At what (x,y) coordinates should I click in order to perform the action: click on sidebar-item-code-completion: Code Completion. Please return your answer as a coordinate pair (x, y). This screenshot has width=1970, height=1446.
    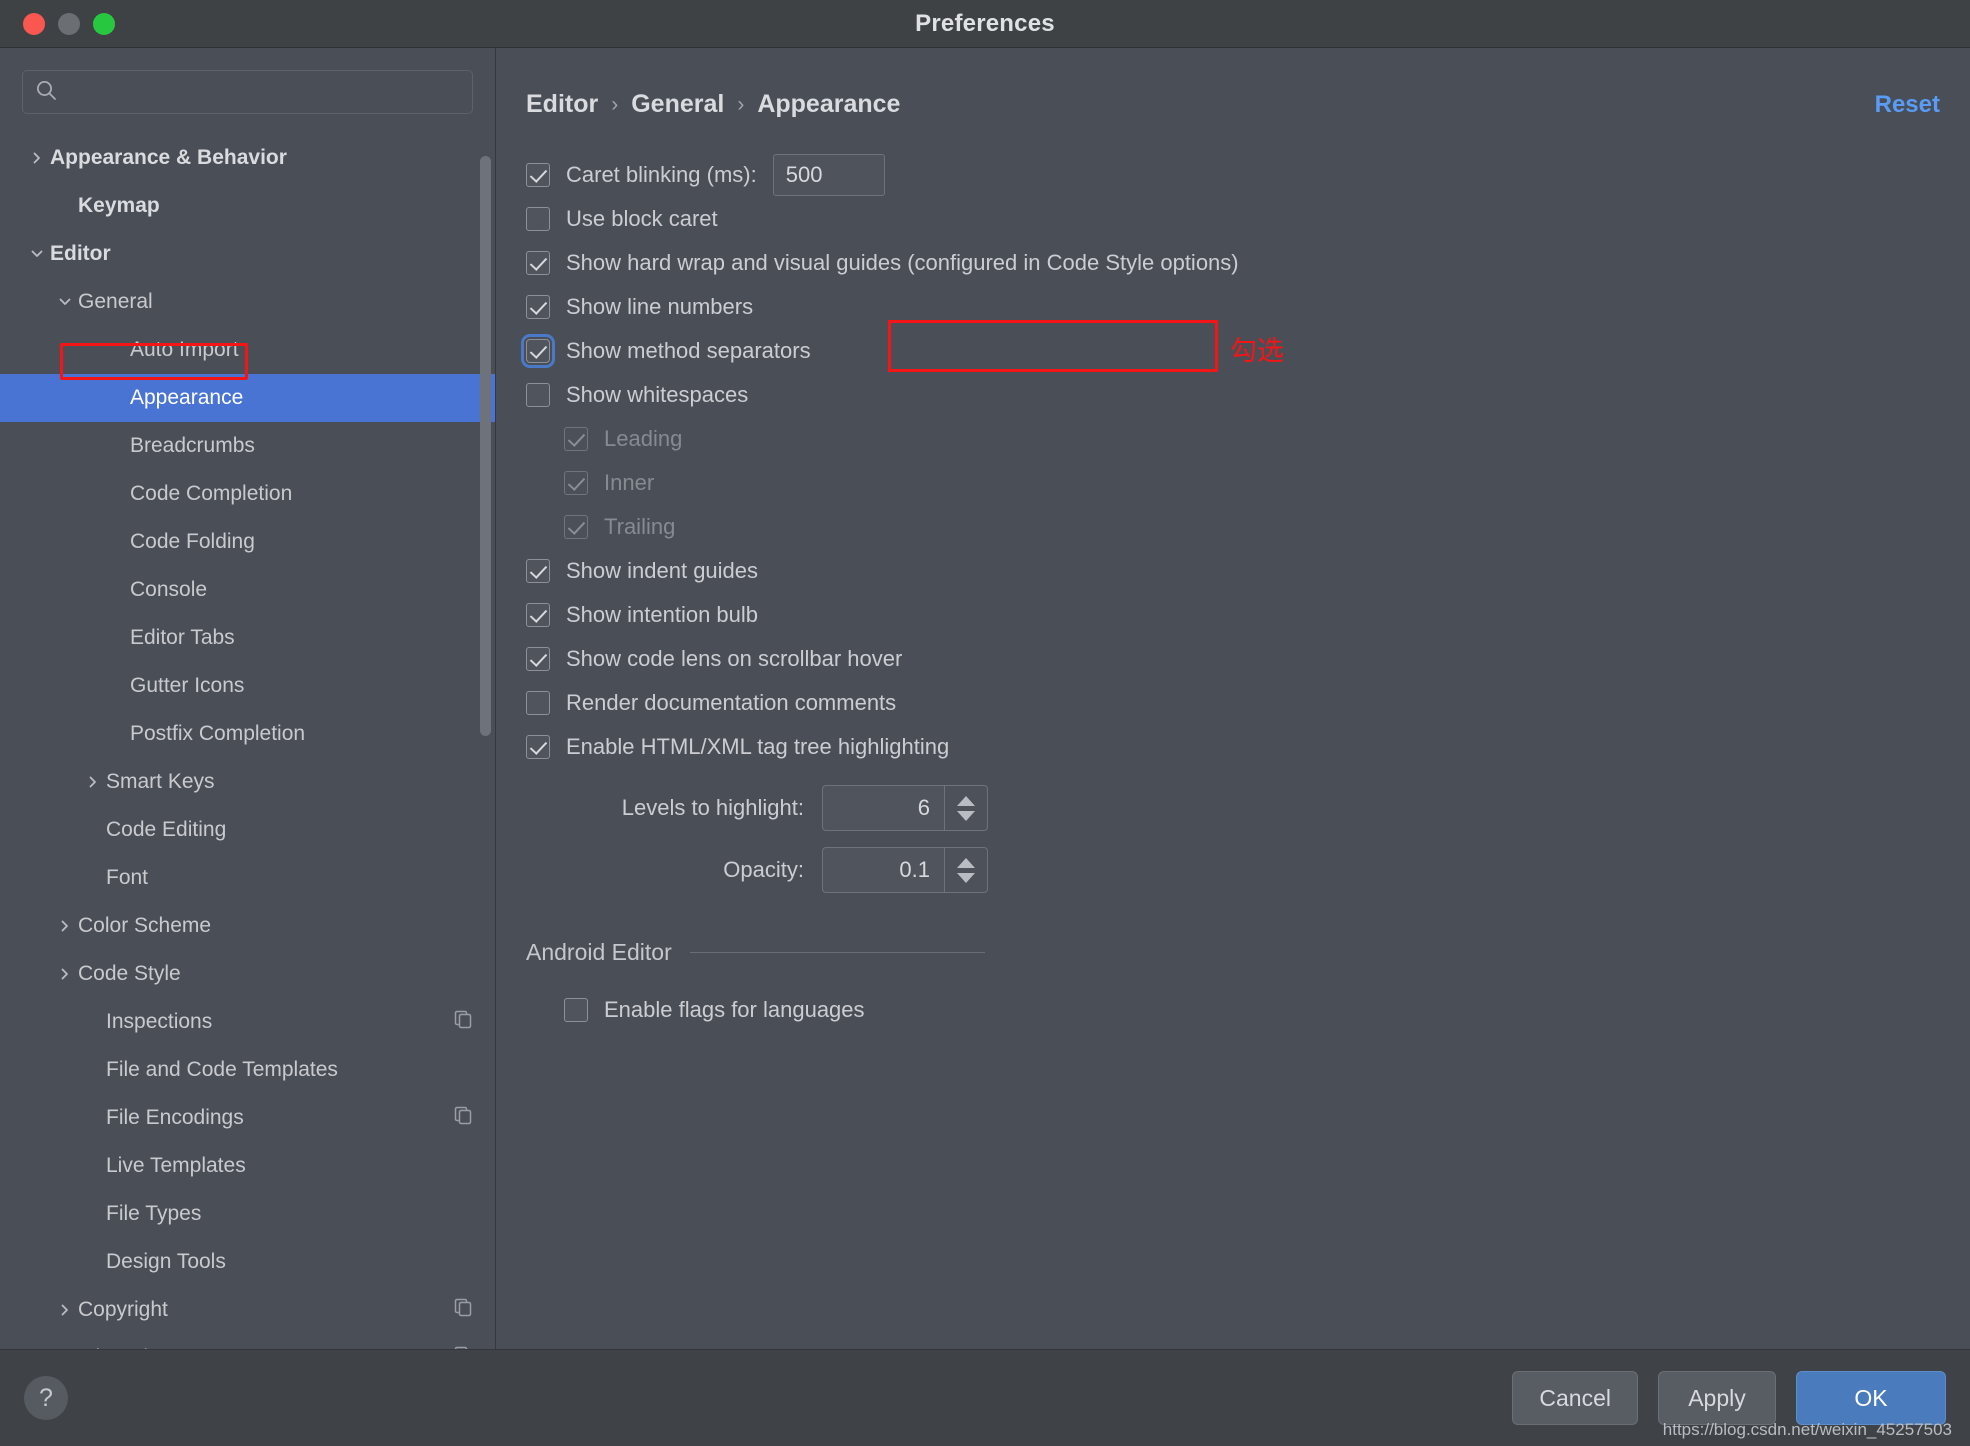
    Looking at the image, I should click on (247, 494).